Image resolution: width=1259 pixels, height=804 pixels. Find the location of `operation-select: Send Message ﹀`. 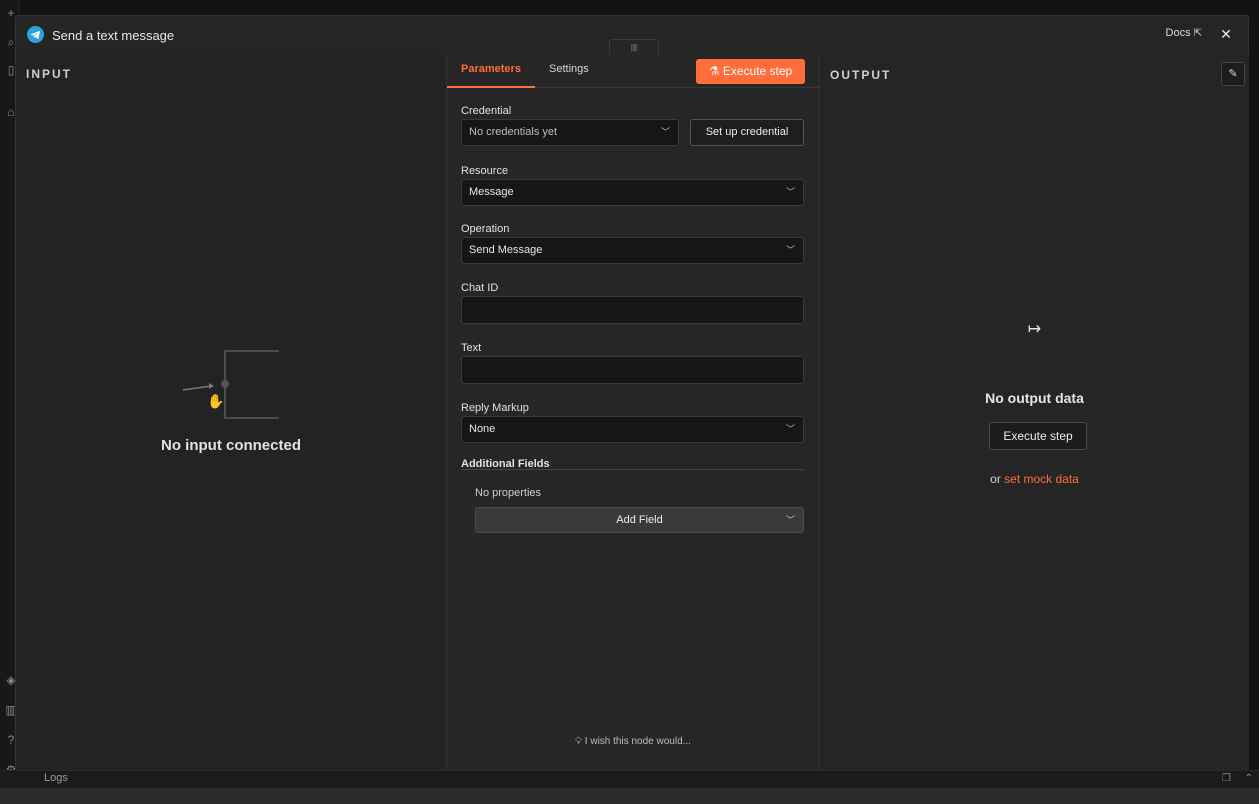

operation-select: Send Message ﹀ is located at coordinates (632, 250).